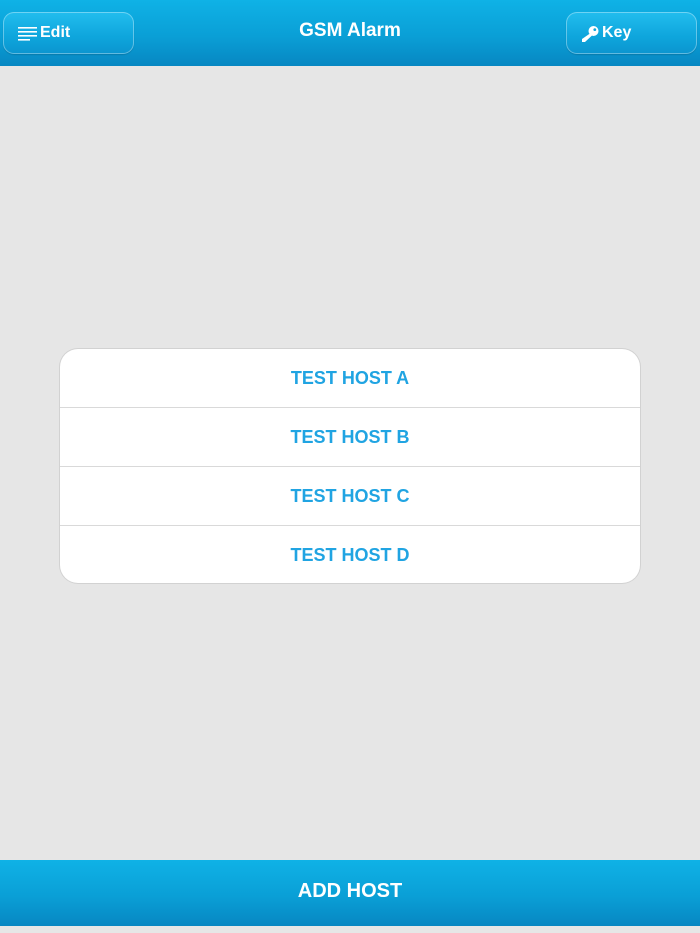 Image resolution: width=700 pixels, height=933 pixels. I want to click on key-icon, so click(591, 33).